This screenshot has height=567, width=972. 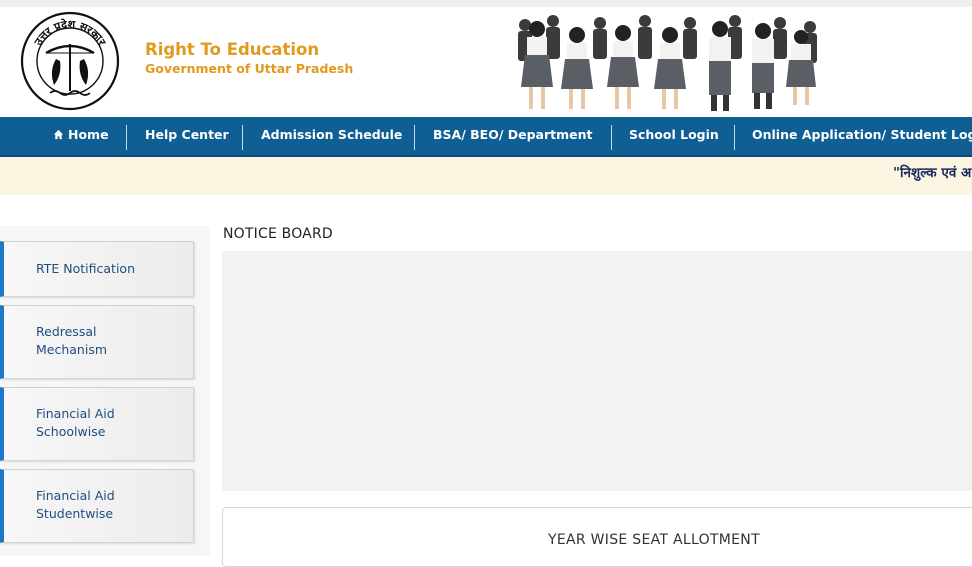 What do you see at coordinates (66, 331) in the screenshot?
I see `sidebar-item-label-line1: Redressal` at bounding box center [66, 331].